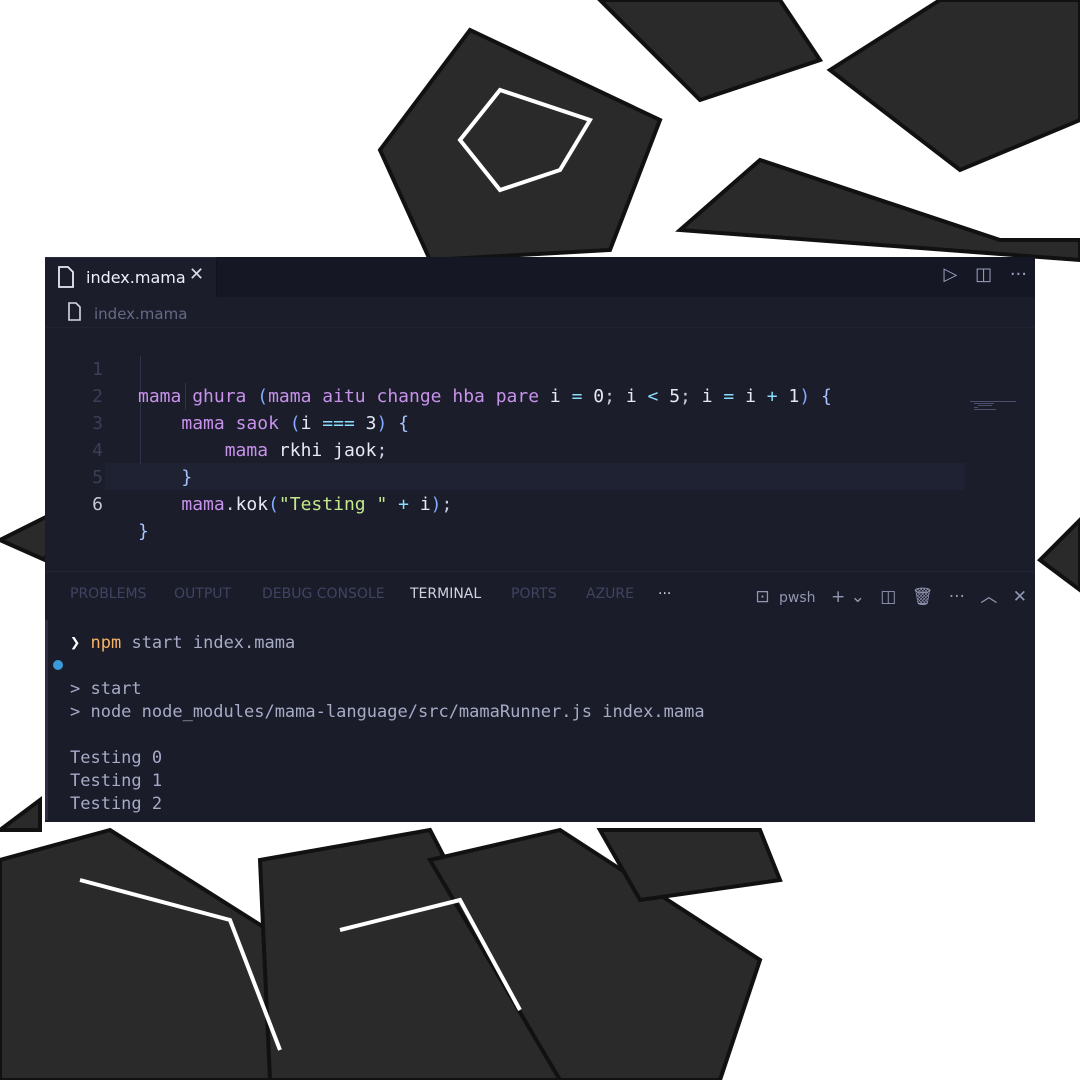  I want to click on shell-name: pwsh, so click(797, 598).